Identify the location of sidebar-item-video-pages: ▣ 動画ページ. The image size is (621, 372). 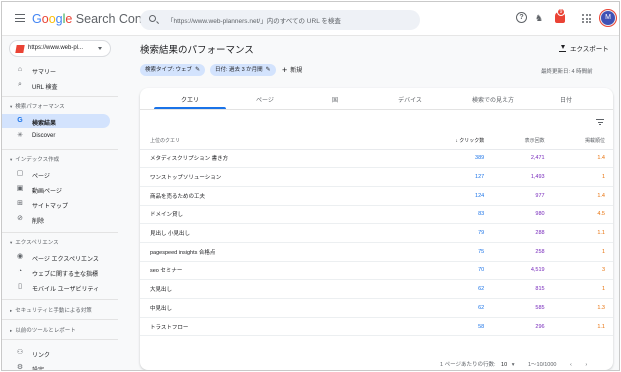
(56, 189).